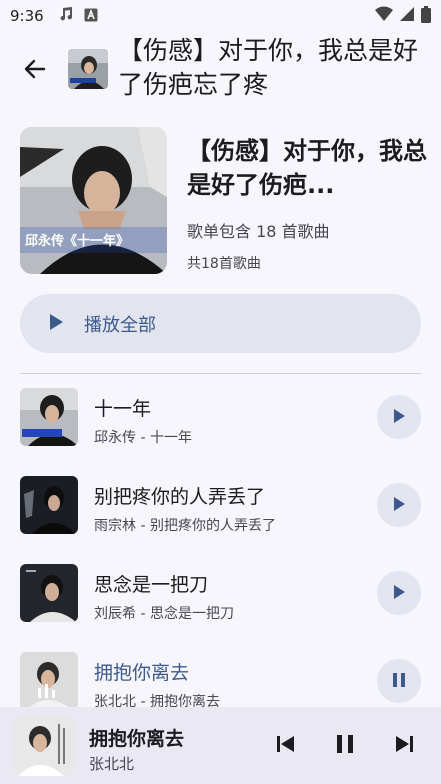 The height and width of the screenshot is (784, 441). I want to click on song-row: 十一年 邱永传 - 十一年, so click(220, 418).